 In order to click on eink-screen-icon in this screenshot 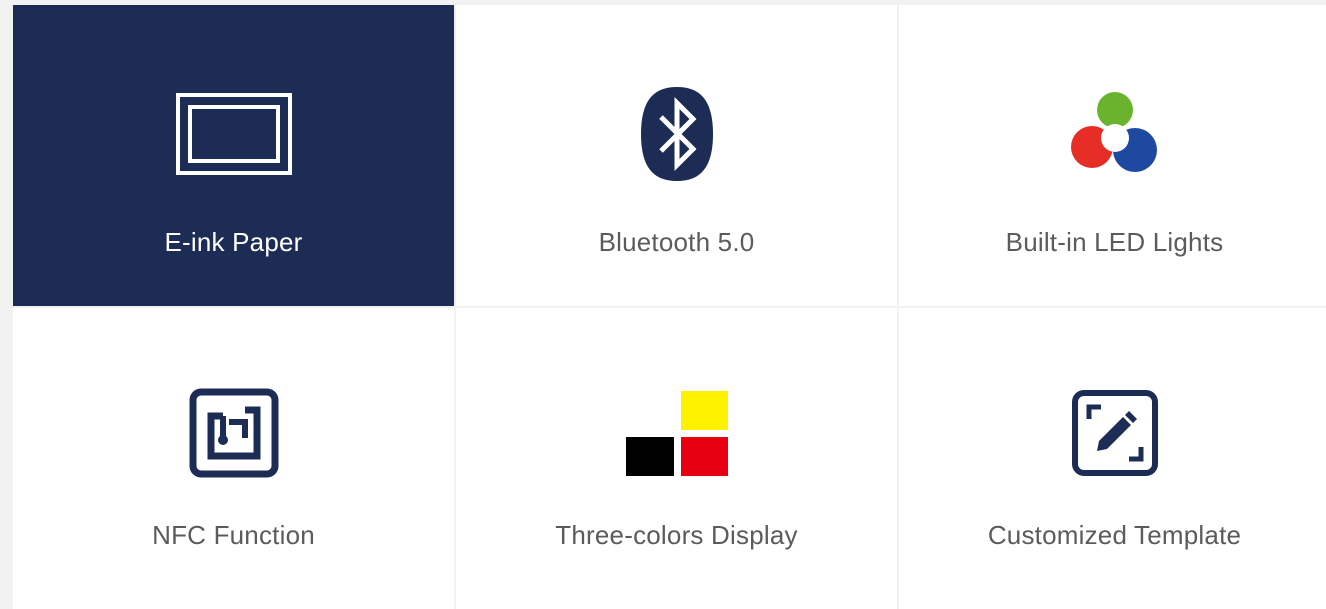, I will do `click(233, 134)`.